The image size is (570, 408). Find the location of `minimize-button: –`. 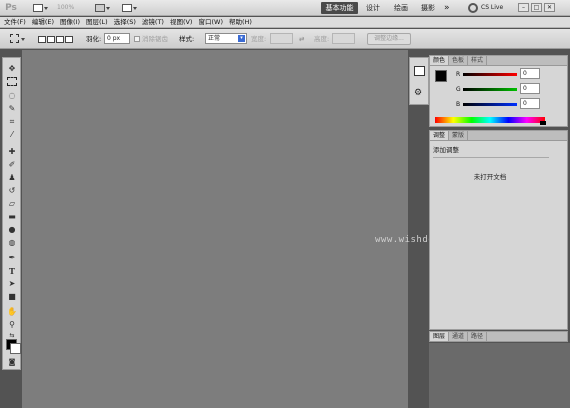

minimize-button: – is located at coordinates (523, 7).